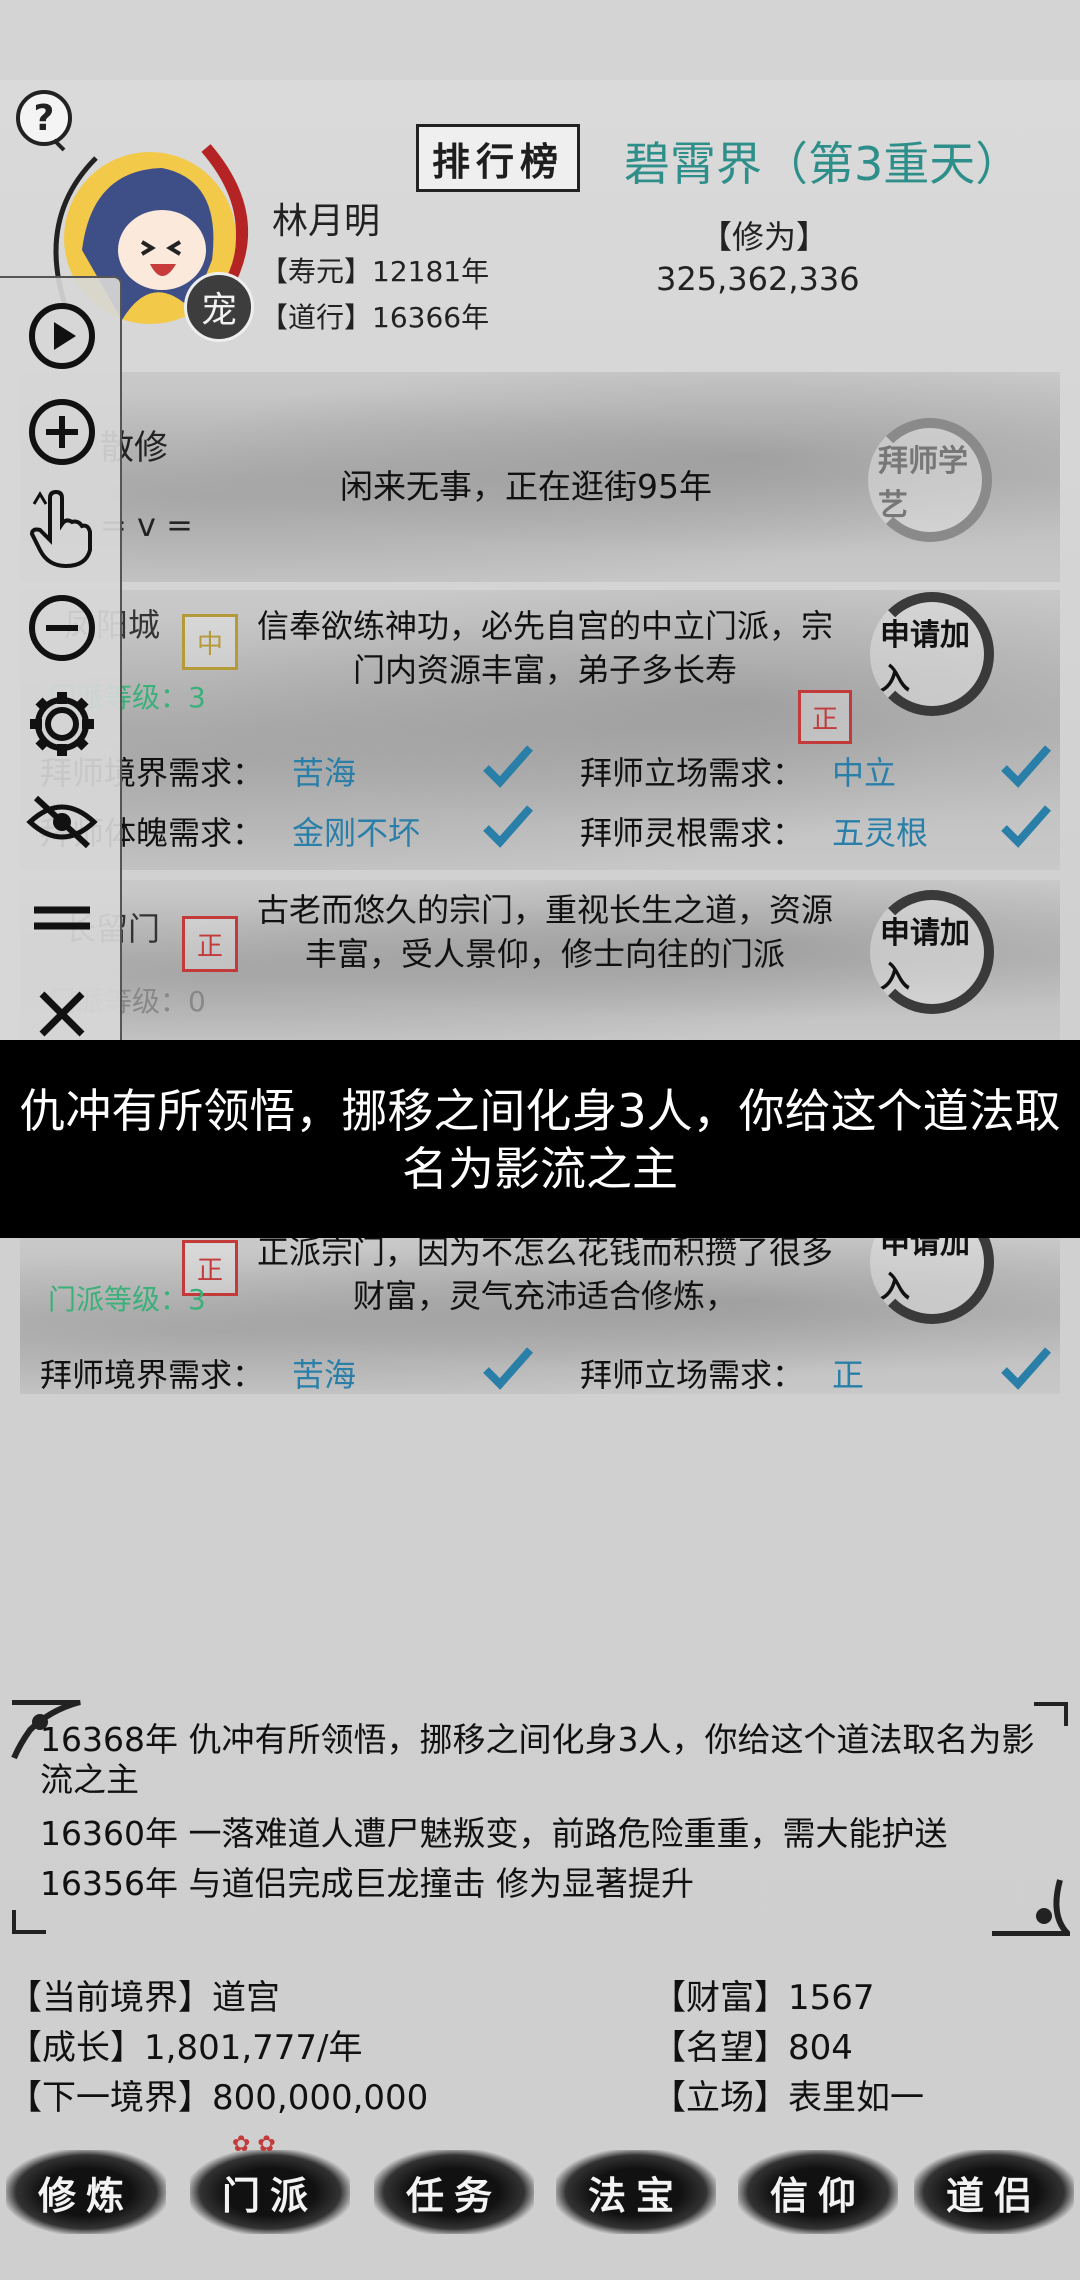 This screenshot has width=1080, height=2280. Describe the element at coordinates (544, 648) in the screenshot. I see `sect-description: 信奉欲练神功，必先自宫的中立门派，宗门内资源丰富，弟子多长寿` at that location.